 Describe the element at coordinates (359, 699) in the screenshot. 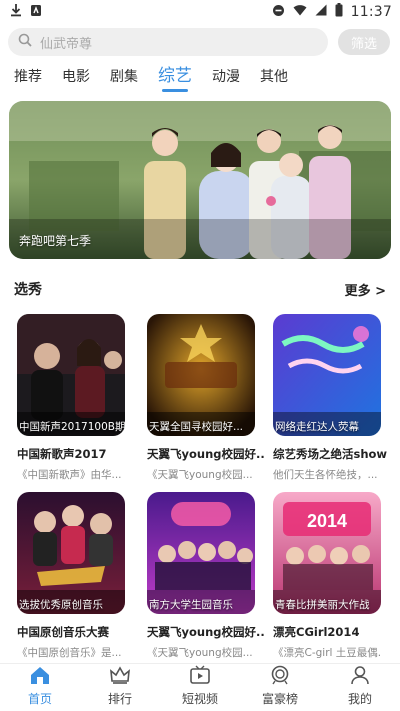

I see `nav-profile-label: 我的` at that location.